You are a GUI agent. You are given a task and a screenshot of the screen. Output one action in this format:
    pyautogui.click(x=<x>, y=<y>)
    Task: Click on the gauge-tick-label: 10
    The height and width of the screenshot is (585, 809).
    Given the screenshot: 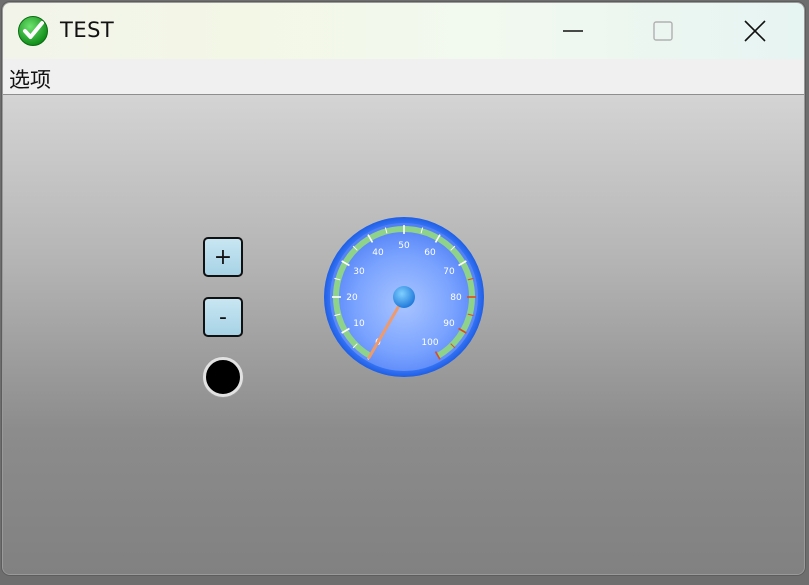 What is the action you would take?
    pyautogui.click(x=359, y=324)
    